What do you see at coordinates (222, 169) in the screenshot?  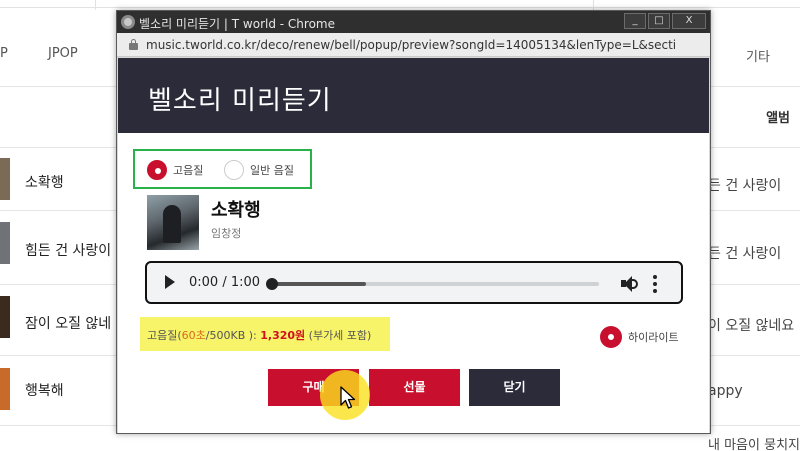 I see `quality-selector: 고음질 일반 음질` at bounding box center [222, 169].